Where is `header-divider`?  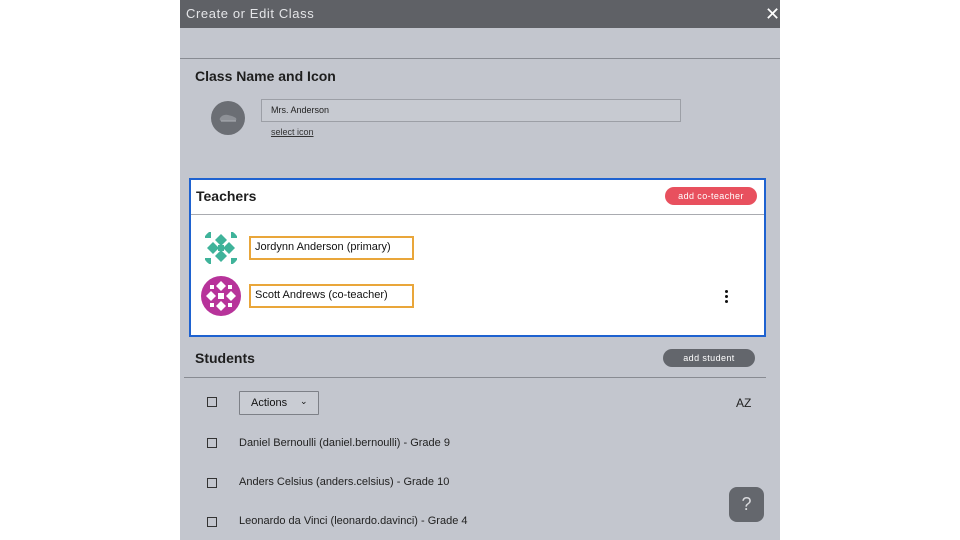 header-divider is located at coordinates (480, 58).